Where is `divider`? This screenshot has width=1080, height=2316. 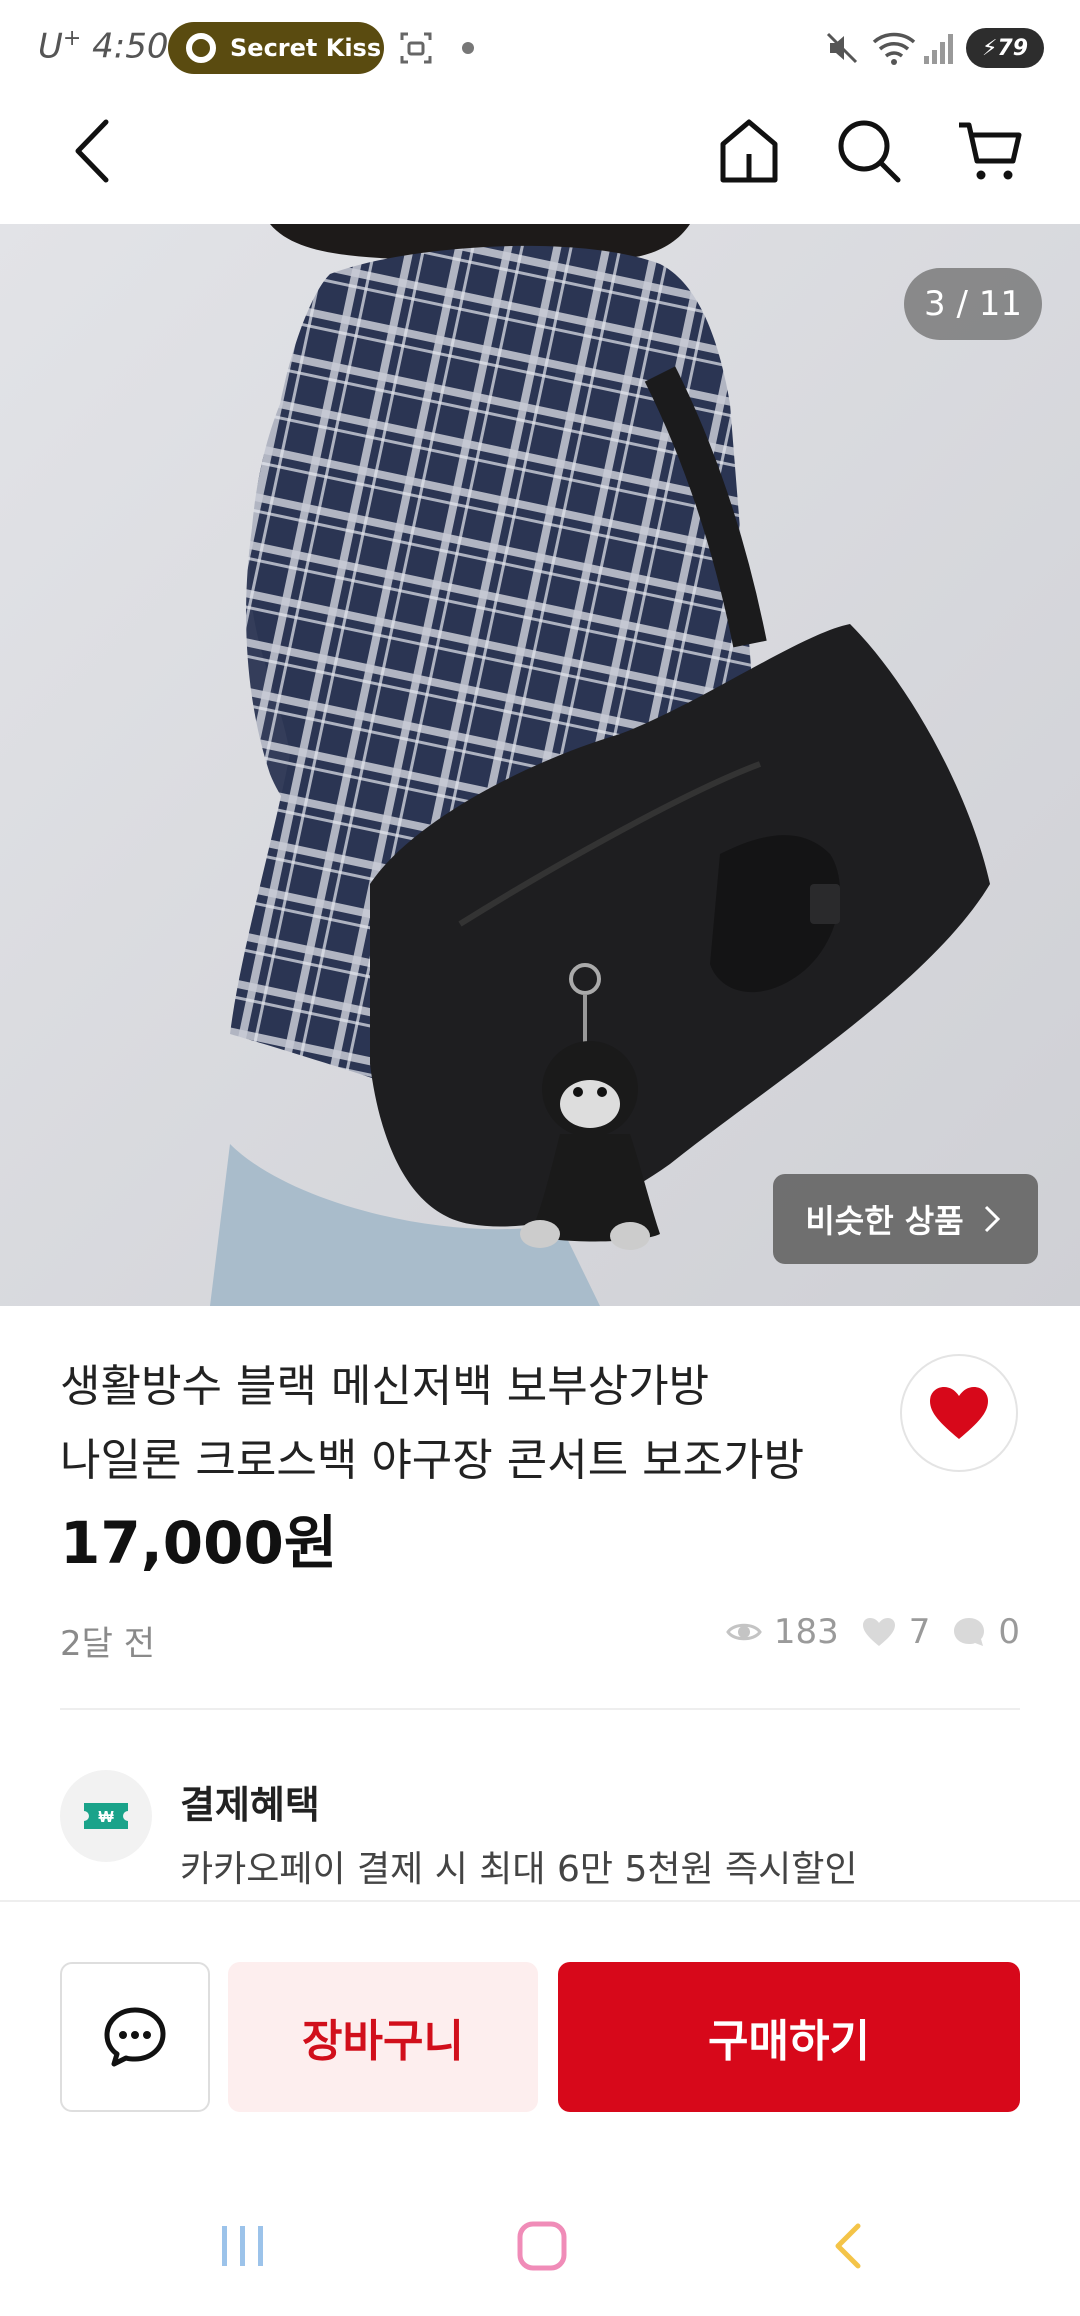
divider is located at coordinates (540, 1709).